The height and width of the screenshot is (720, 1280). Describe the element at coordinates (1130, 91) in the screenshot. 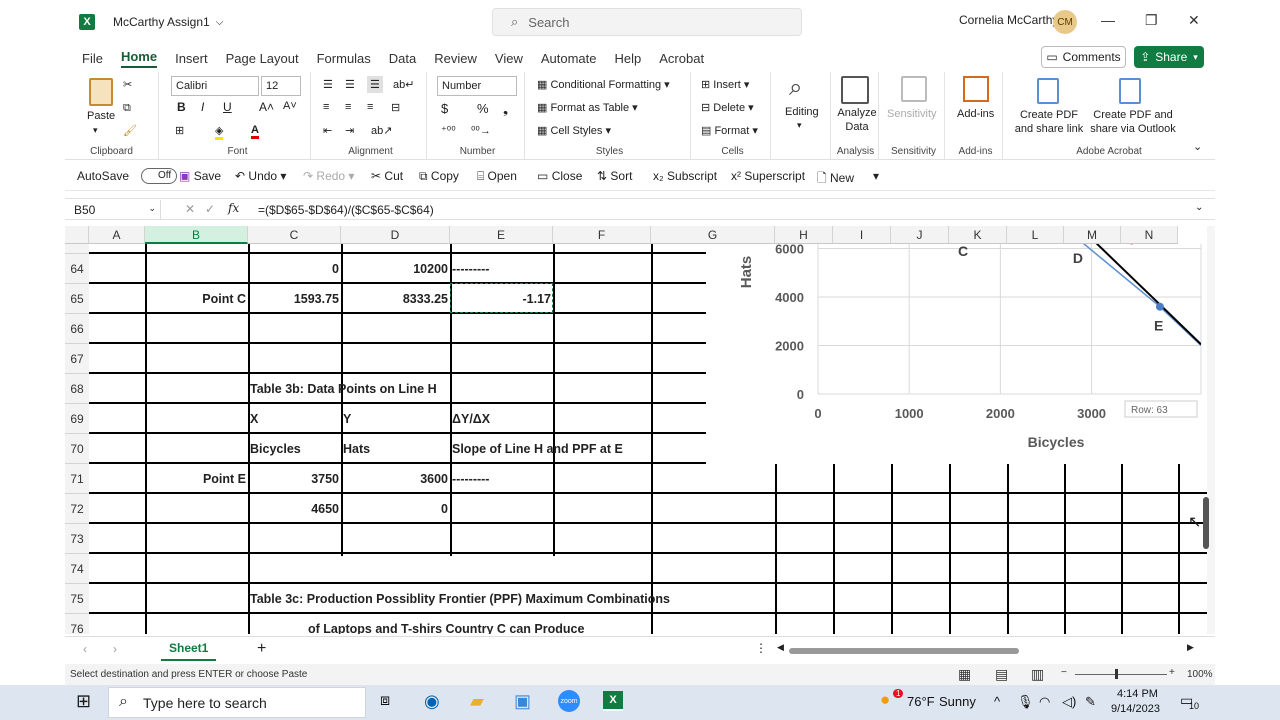

I see `pdf-outlook-icon` at that location.